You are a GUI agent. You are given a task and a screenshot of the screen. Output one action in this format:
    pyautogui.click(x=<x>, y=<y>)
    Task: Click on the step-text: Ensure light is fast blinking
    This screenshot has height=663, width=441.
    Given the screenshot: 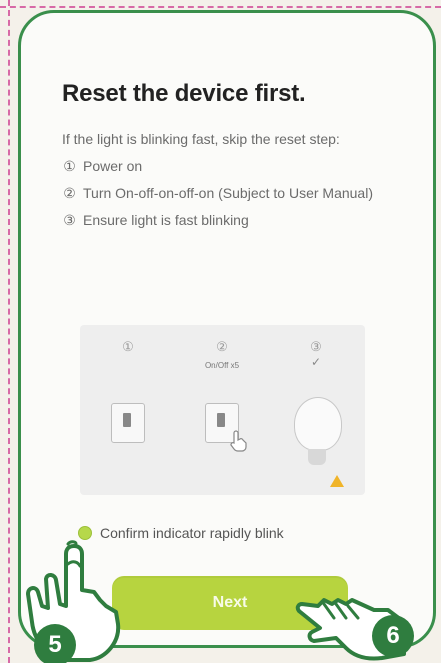 What is the action you would take?
    pyautogui.click(x=166, y=220)
    